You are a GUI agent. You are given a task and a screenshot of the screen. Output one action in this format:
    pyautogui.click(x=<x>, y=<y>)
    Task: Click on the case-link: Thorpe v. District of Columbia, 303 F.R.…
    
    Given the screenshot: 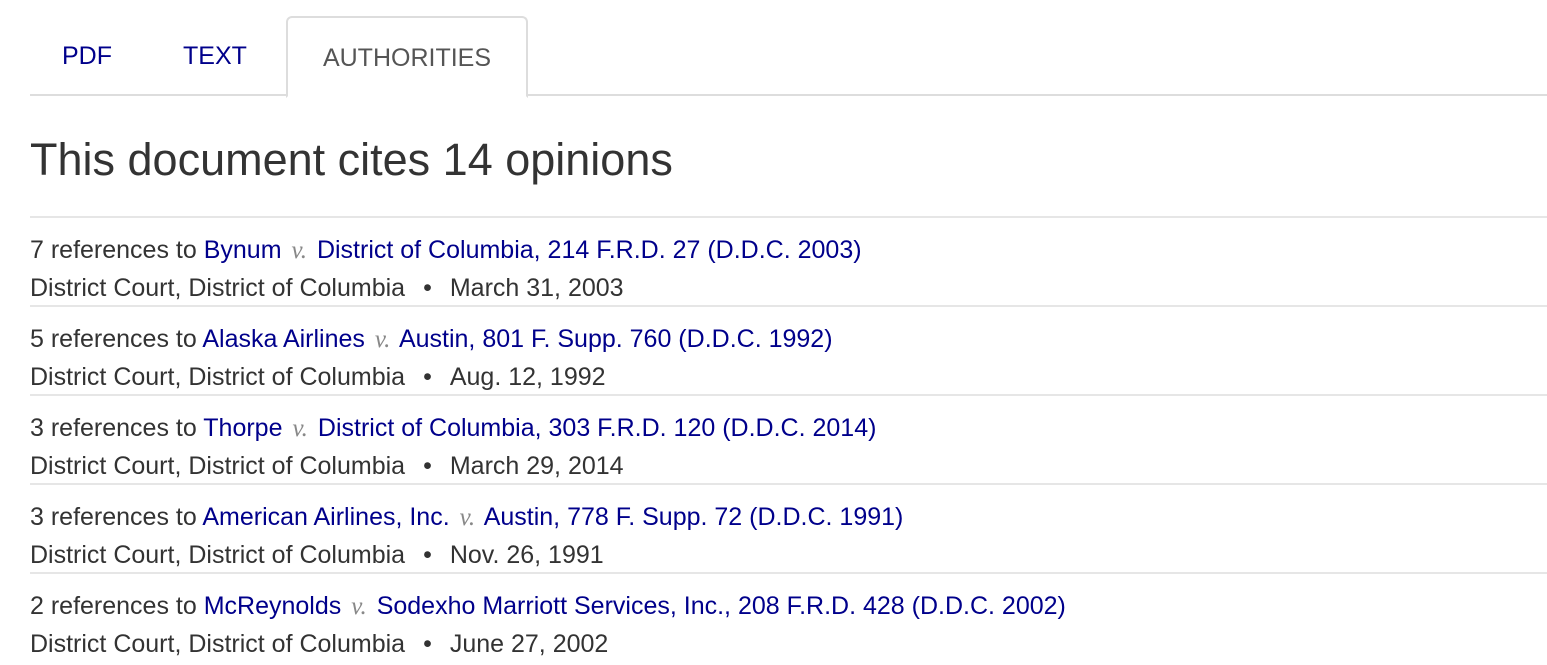 What is the action you would take?
    pyautogui.click(x=539, y=428)
    